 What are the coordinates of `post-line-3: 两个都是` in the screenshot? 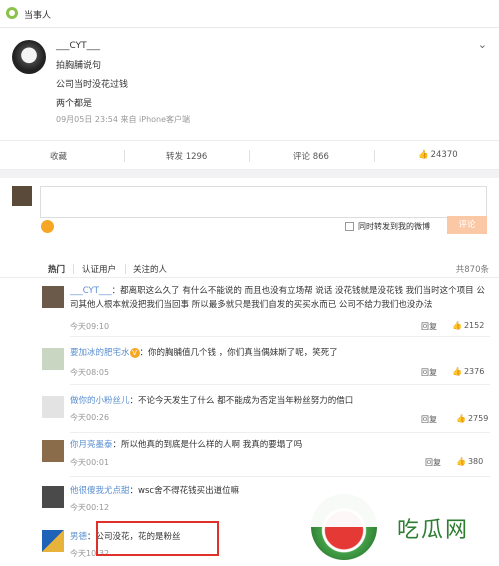 It's located at (74, 104).